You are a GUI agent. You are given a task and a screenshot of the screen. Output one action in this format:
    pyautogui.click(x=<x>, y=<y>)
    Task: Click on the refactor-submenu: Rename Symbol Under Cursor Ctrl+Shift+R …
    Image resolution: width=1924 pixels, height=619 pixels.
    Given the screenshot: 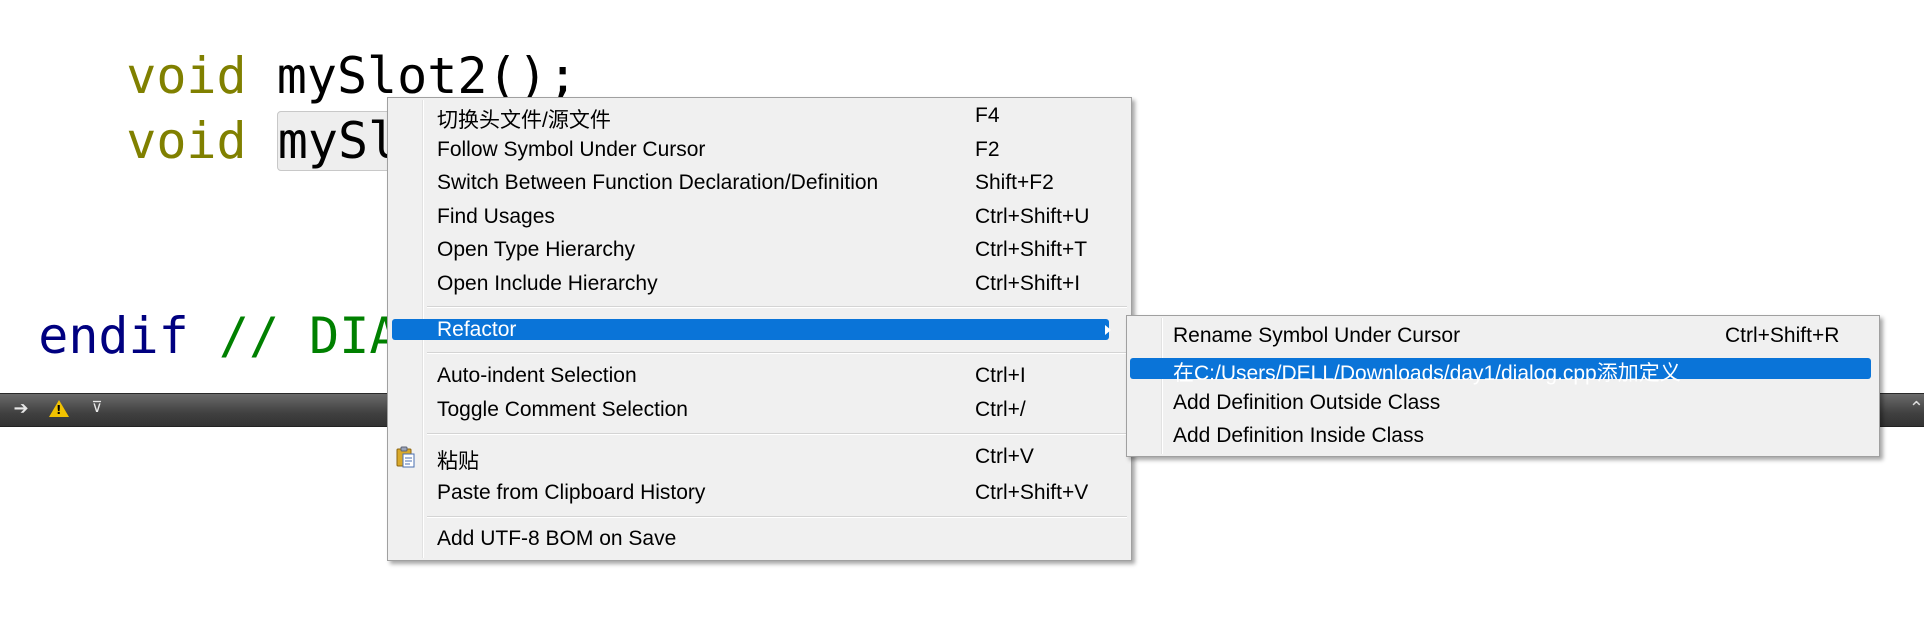 What is the action you would take?
    pyautogui.click(x=1503, y=386)
    